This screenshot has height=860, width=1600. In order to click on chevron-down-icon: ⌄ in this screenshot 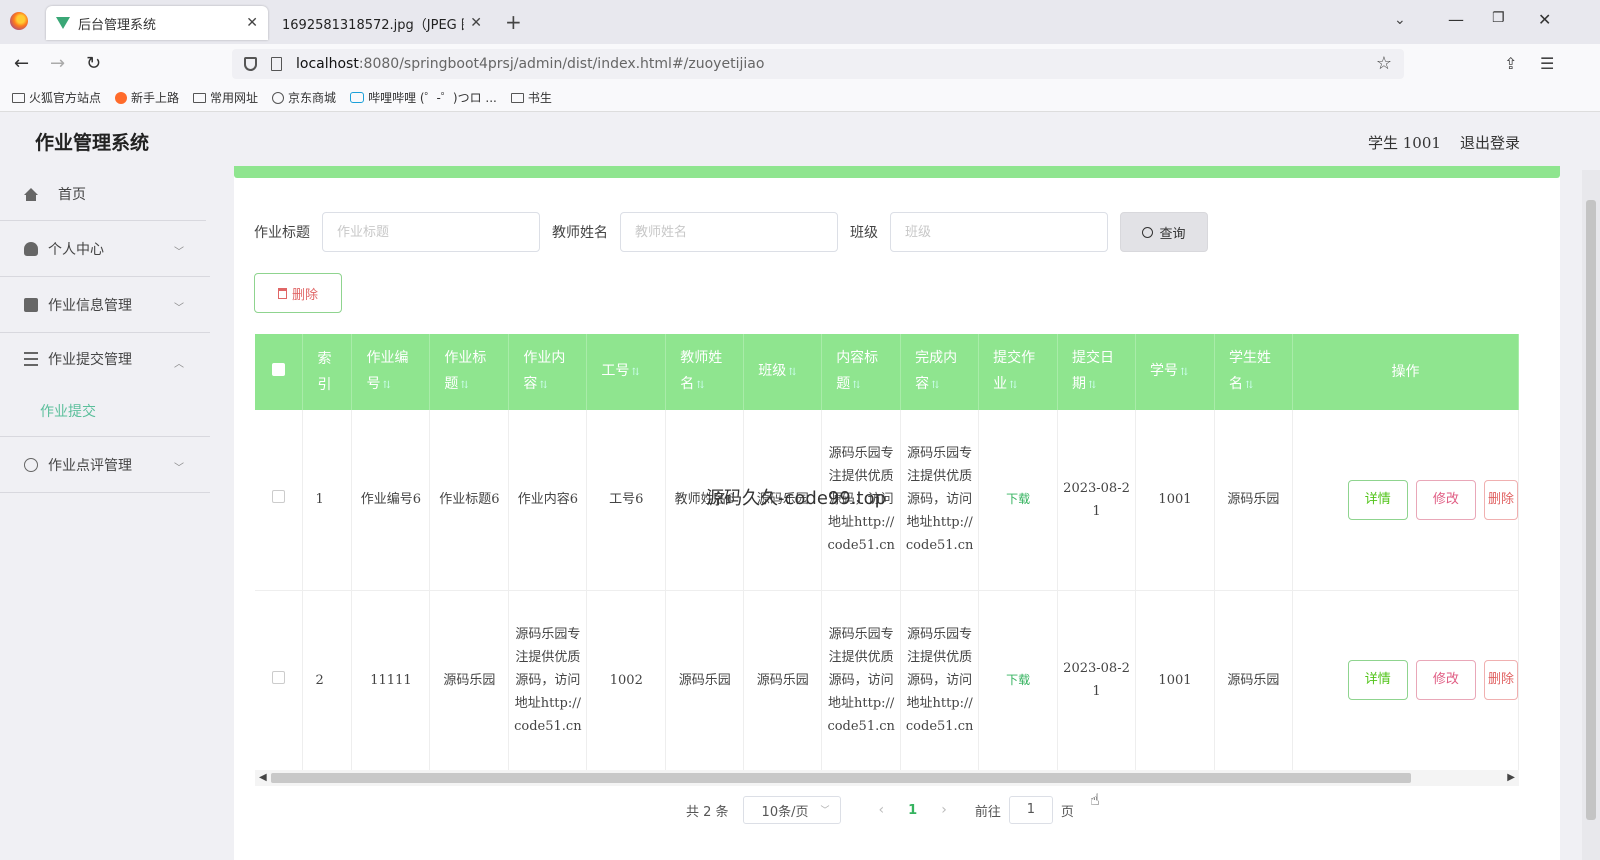, I will do `click(1400, 20)`.